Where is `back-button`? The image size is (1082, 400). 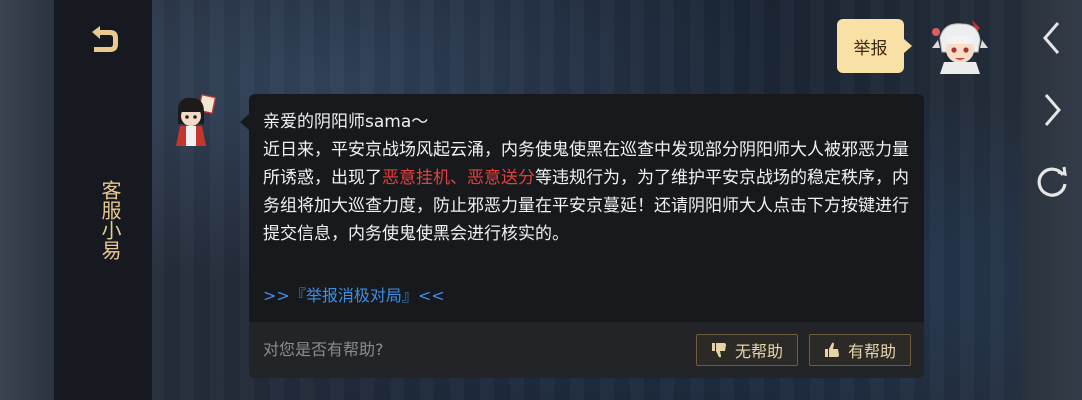
back-button is located at coordinates (104, 40).